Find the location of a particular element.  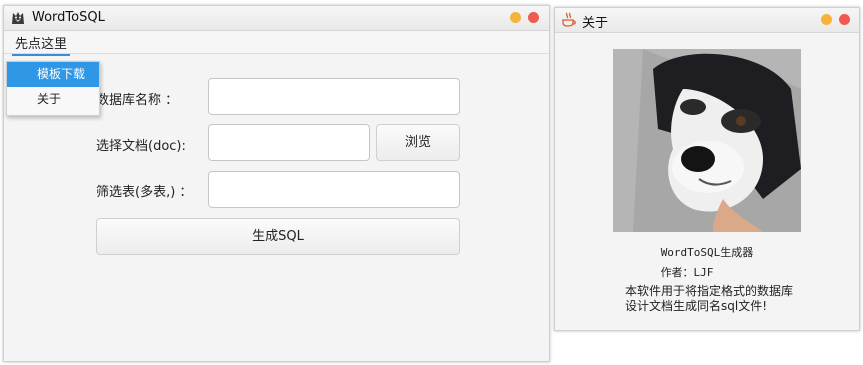

filter-tables-input is located at coordinates (334, 189).